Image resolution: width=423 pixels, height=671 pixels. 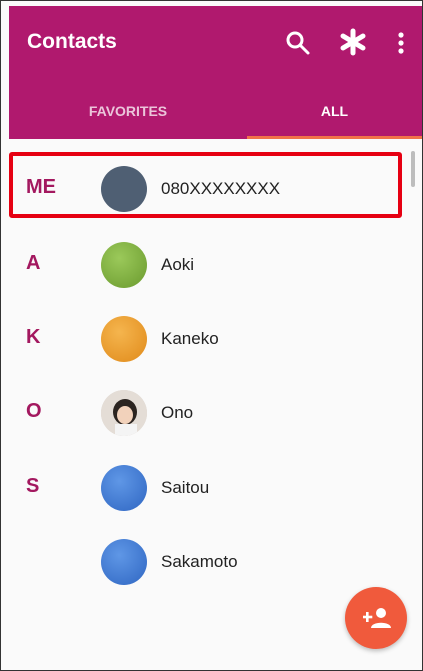 I want to click on section-letter: ME, so click(x=41, y=187).